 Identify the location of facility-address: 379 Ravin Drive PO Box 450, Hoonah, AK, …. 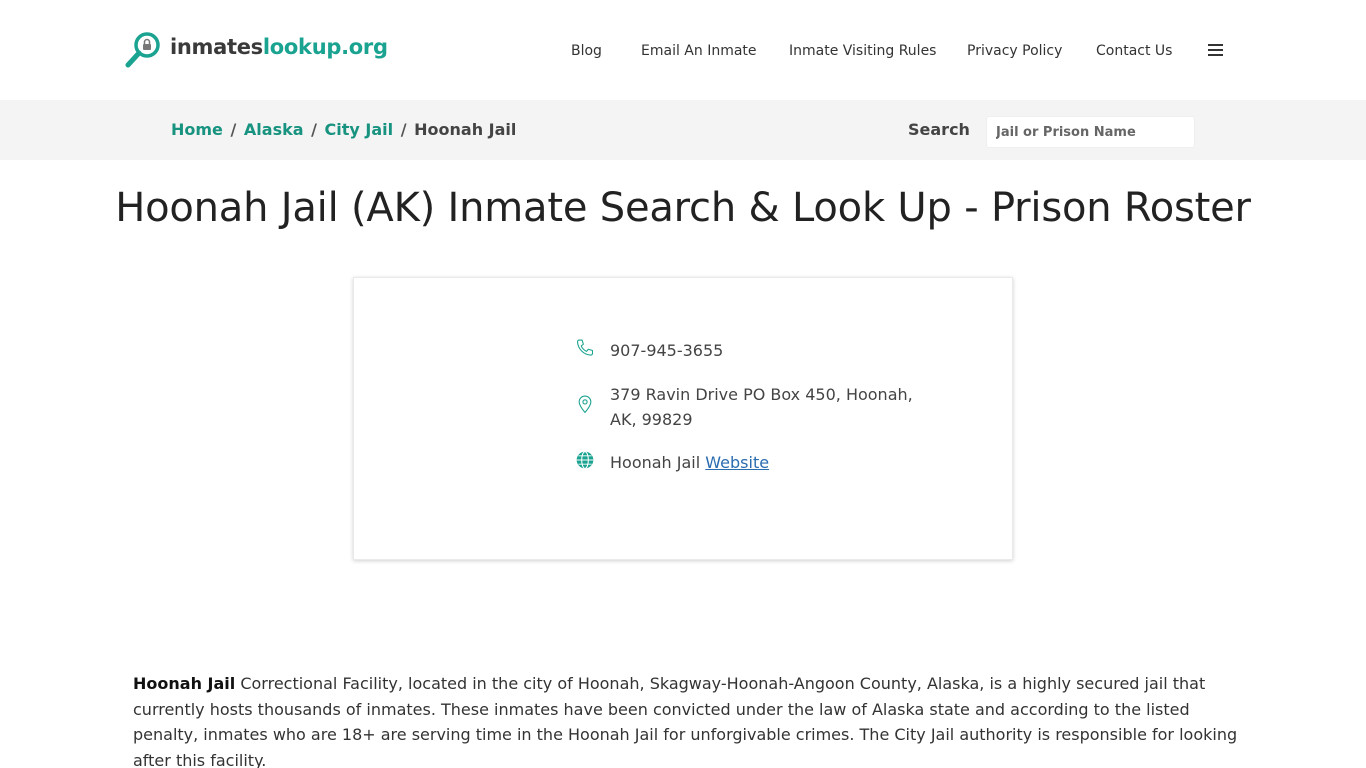
(761, 407).